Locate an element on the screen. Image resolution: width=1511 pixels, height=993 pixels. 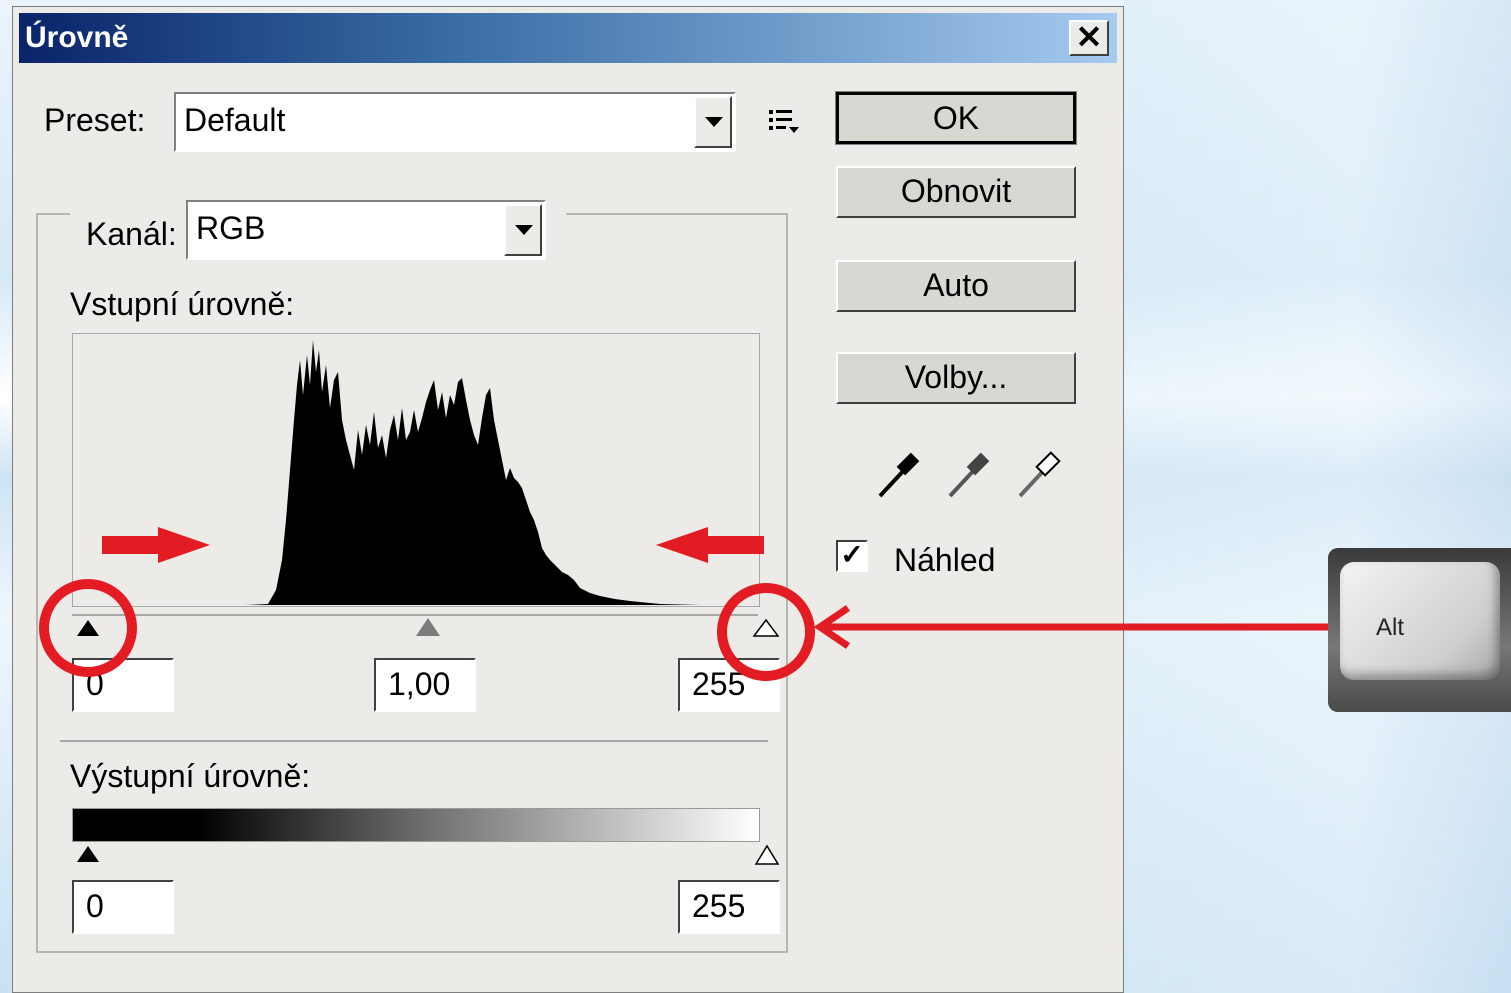
pointer-arrow is located at coordinates (1071, 627).